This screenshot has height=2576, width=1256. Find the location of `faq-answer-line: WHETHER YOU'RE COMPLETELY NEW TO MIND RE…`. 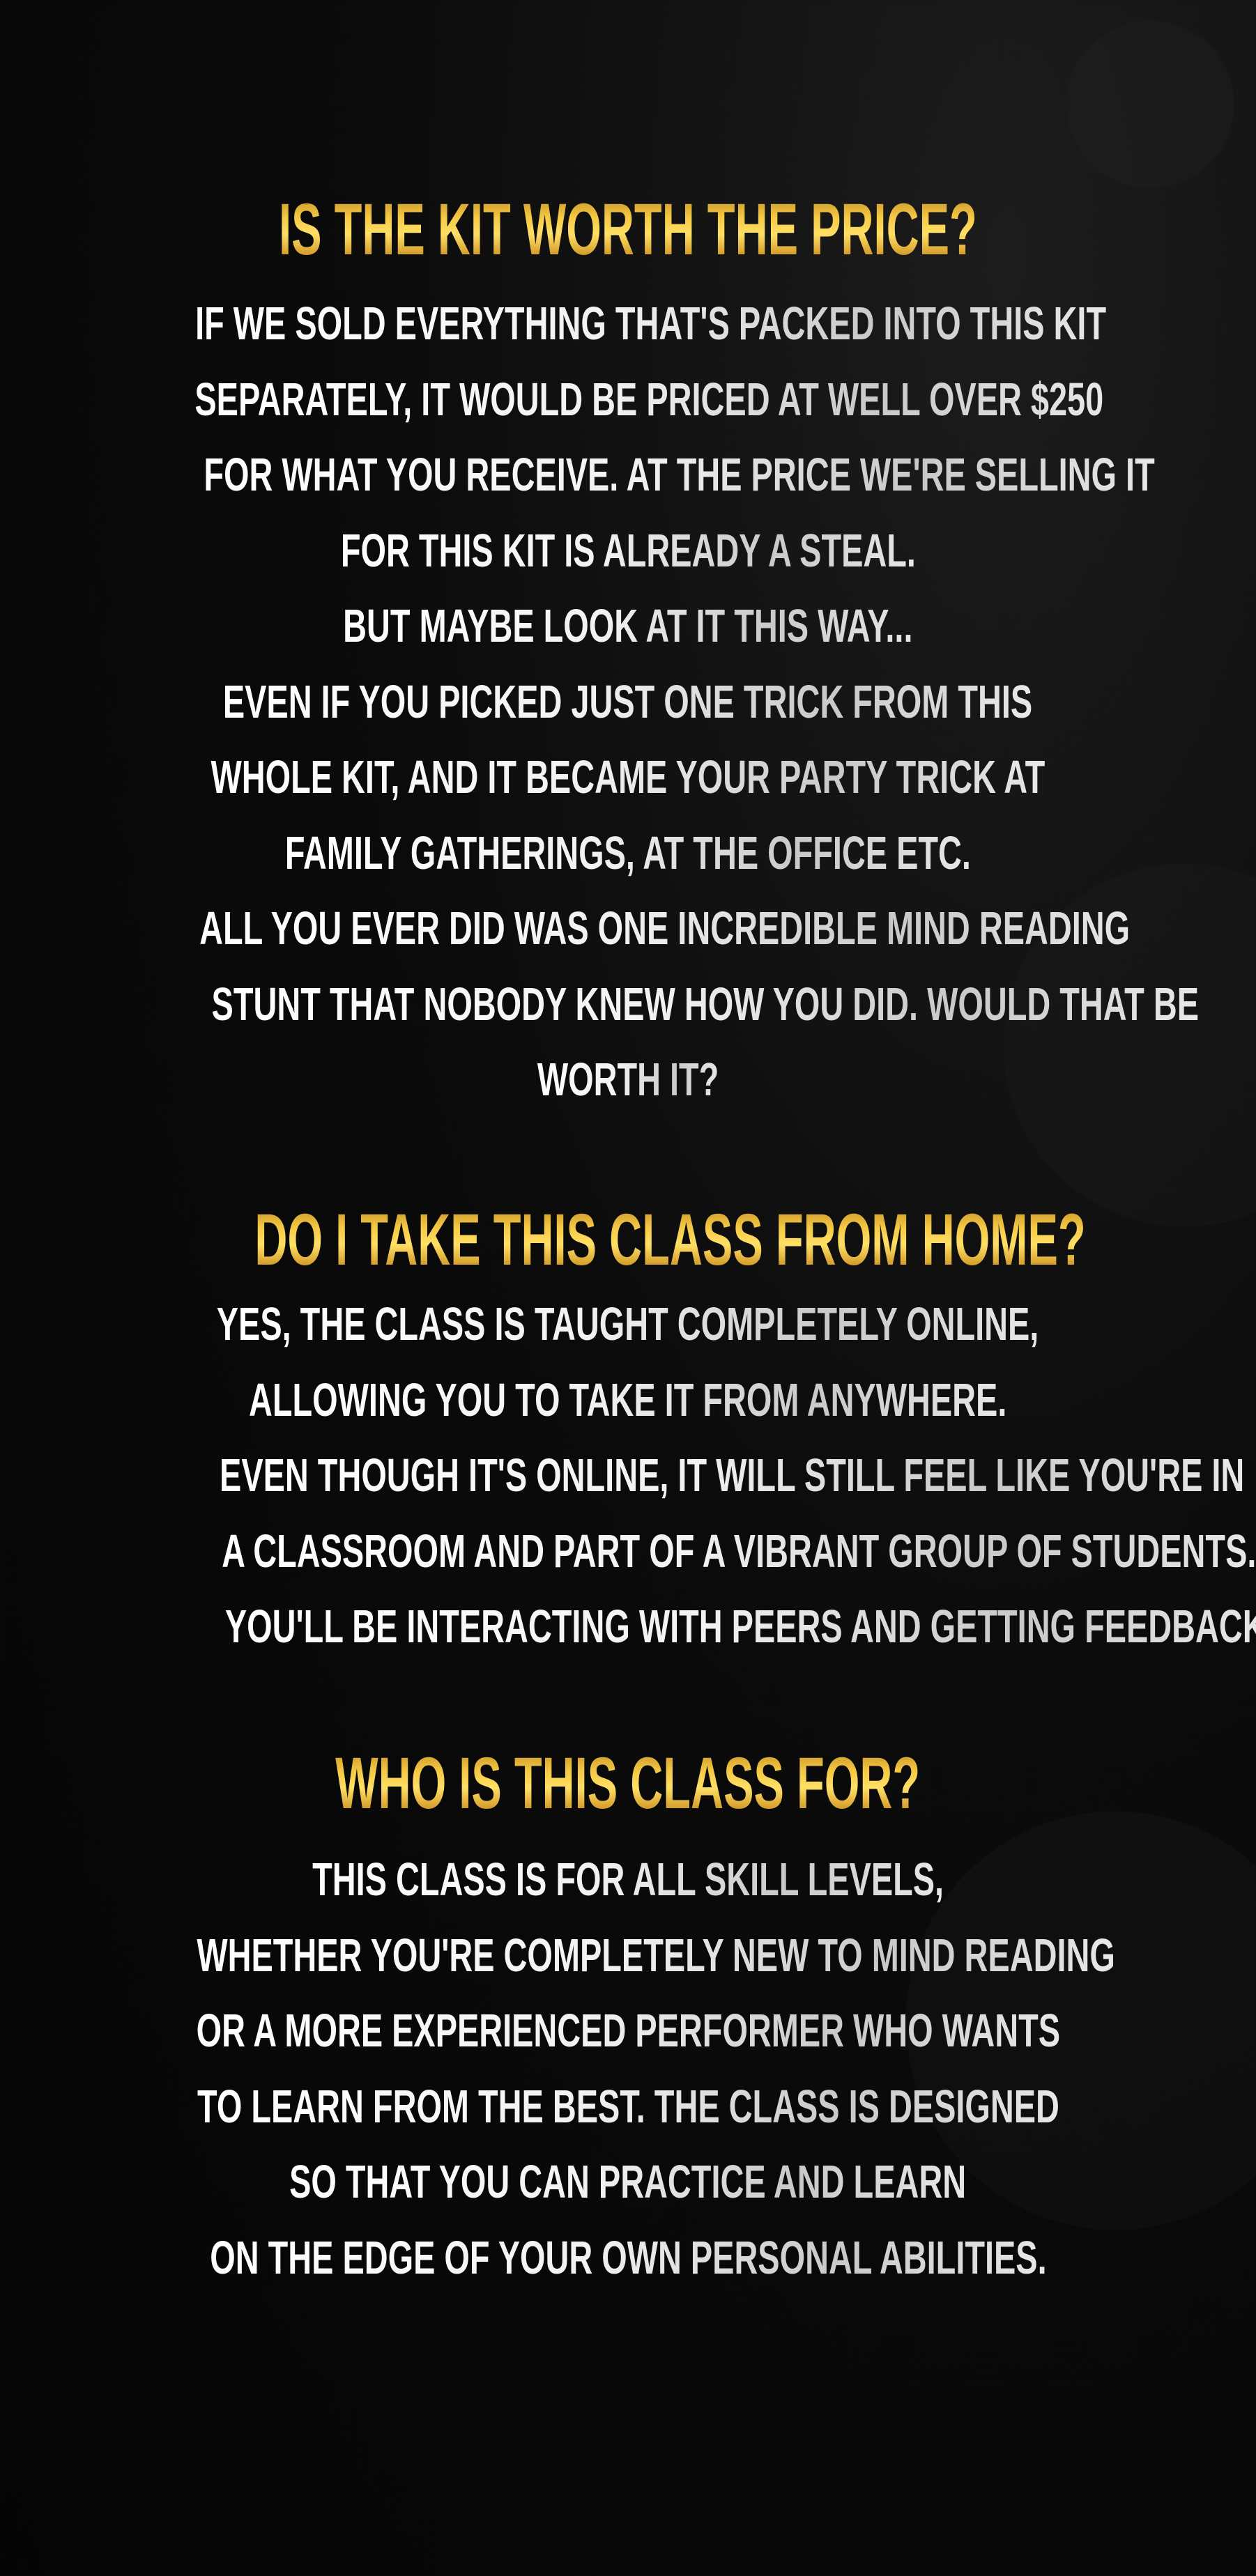

faq-answer-line: WHETHER YOU'RE COMPLETELY NEW TO MIND RE… is located at coordinates (628, 1955).